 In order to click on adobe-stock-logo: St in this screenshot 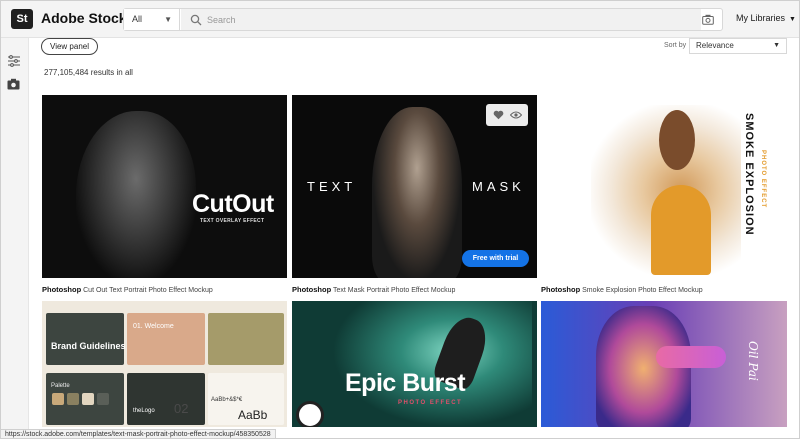, I will do `click(22, 19)`.